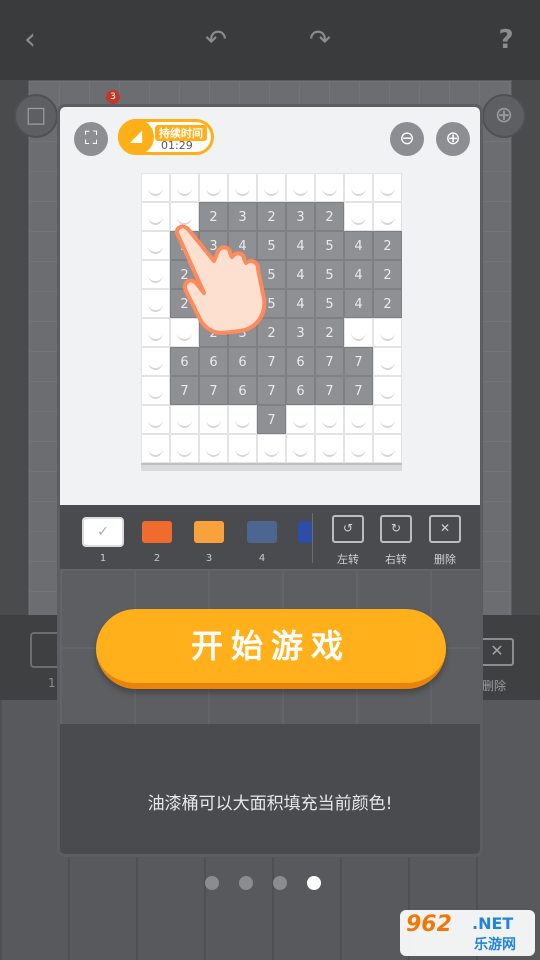  I want to click on page-indicator, so click(263, 884).